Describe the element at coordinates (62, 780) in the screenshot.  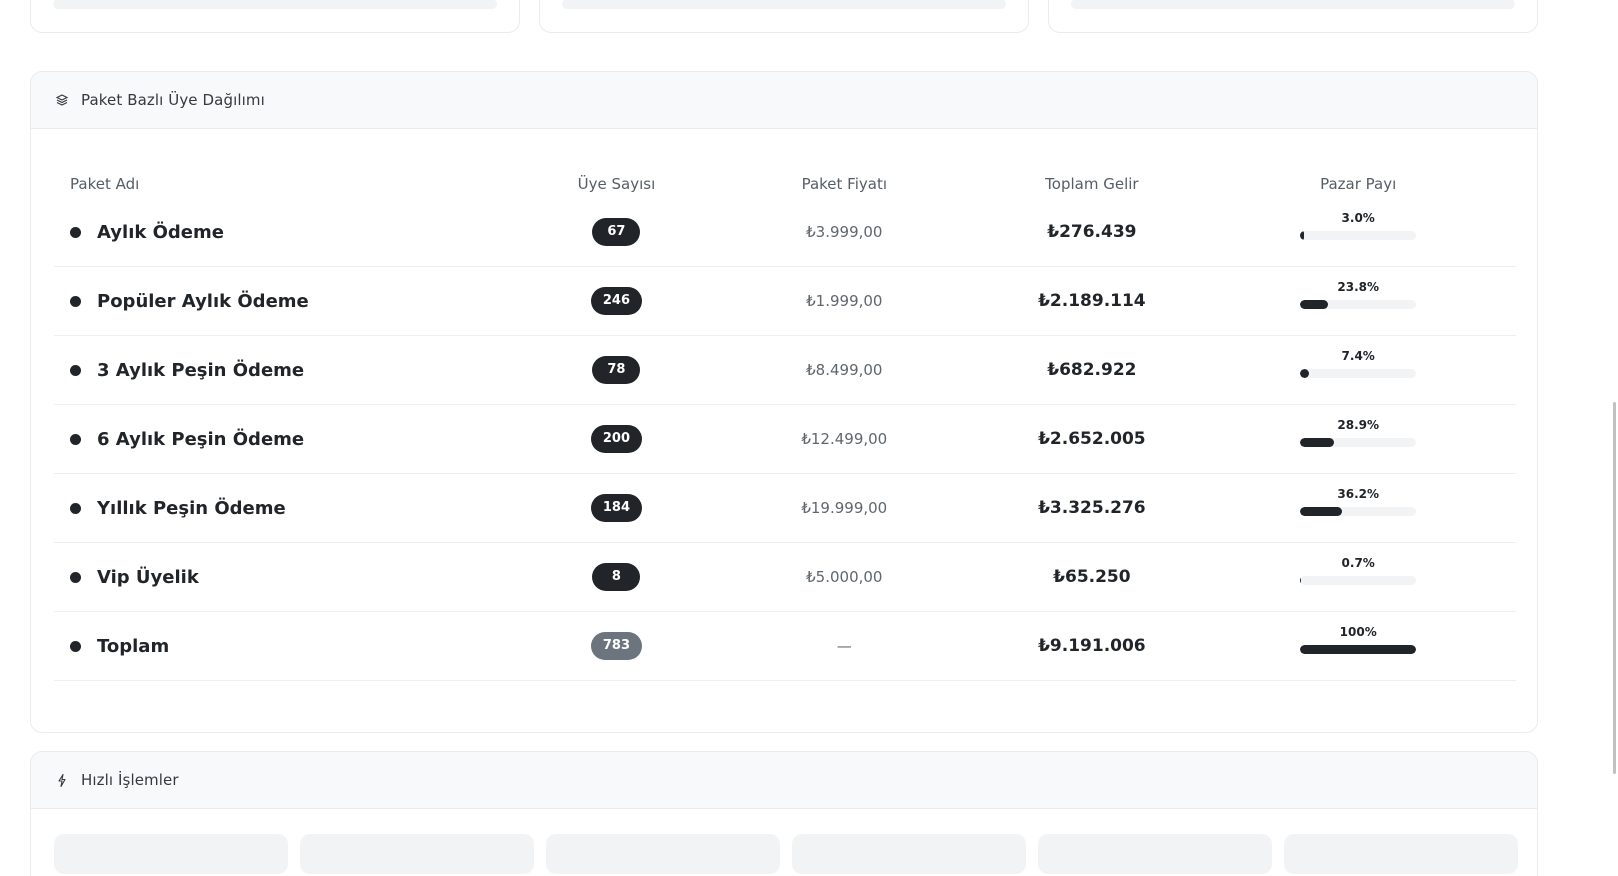
I see `lightning-icon` at that location.